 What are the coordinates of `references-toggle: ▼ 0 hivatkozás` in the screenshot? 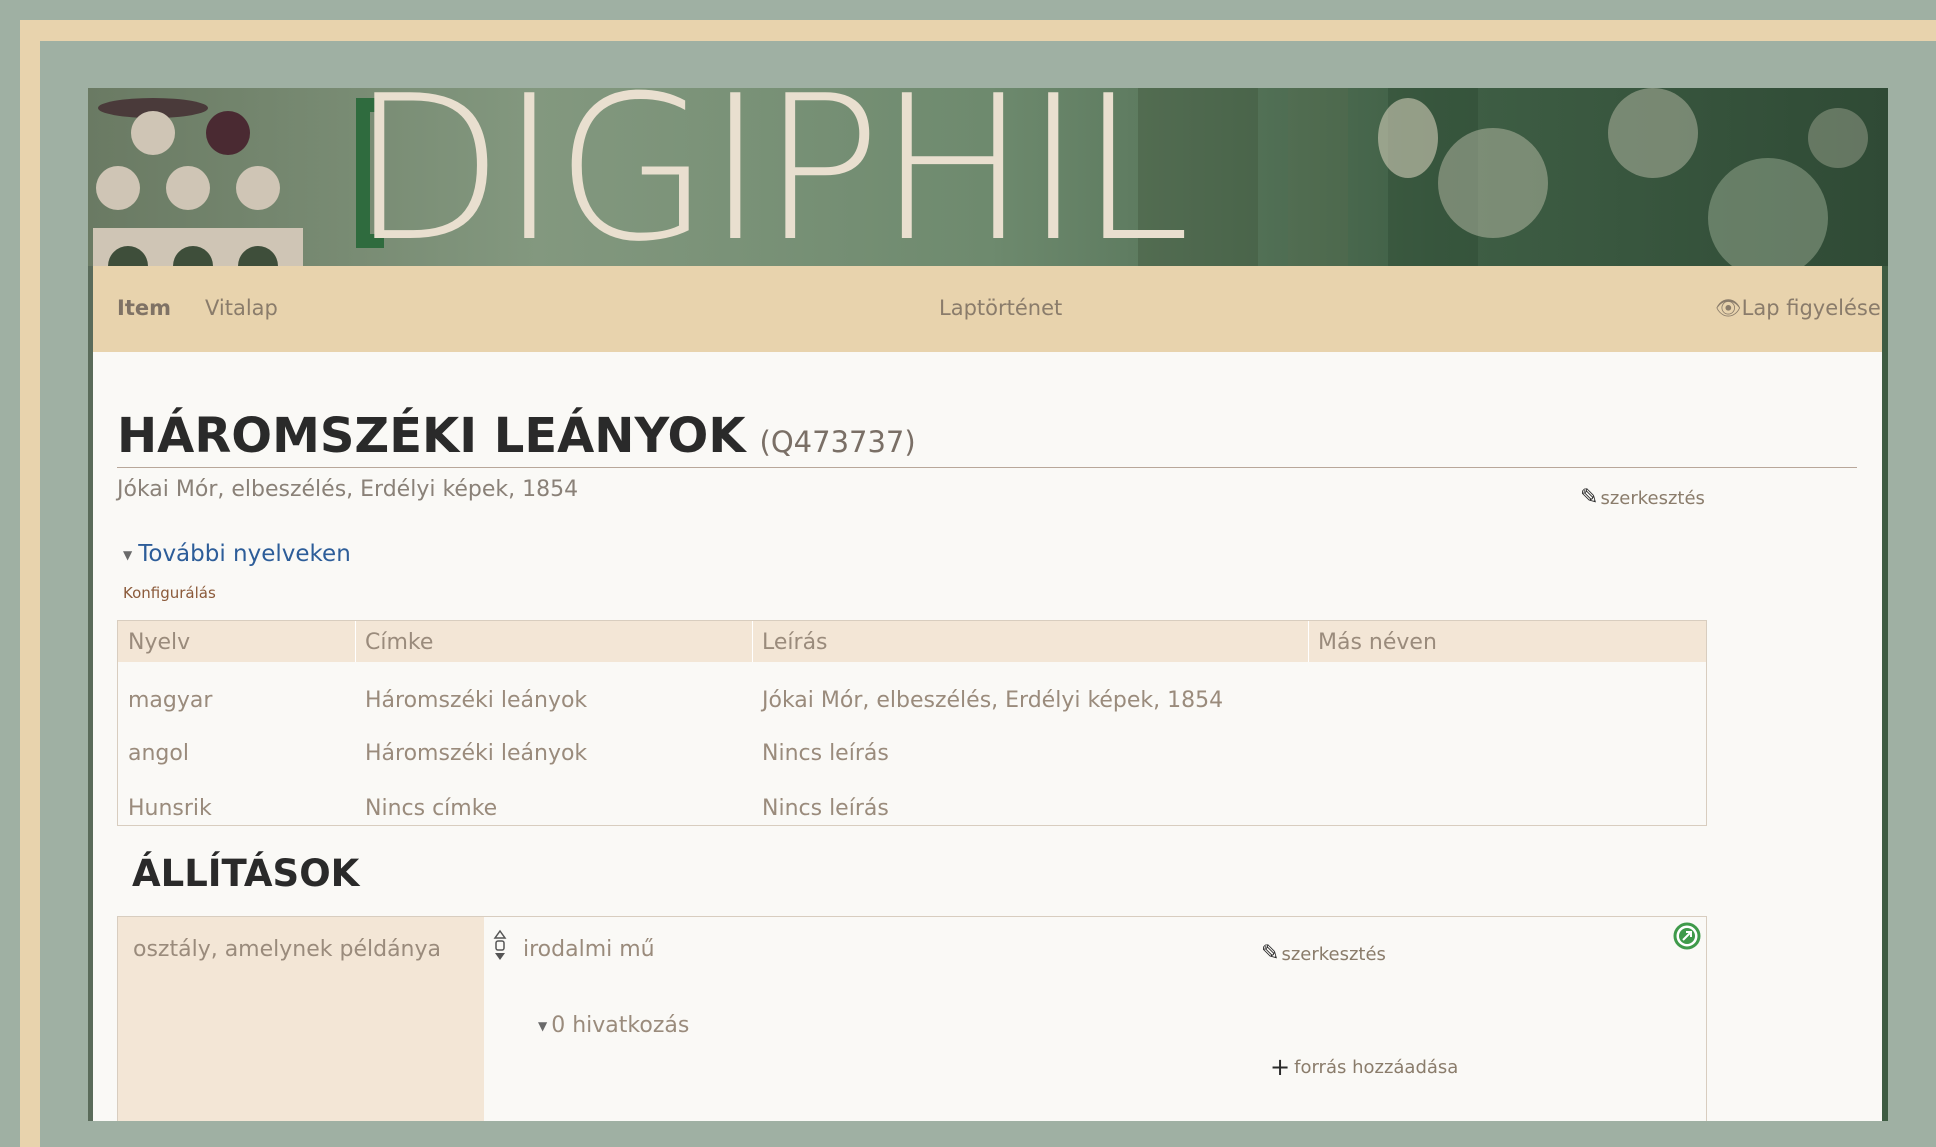 It's located at (613, 1025).